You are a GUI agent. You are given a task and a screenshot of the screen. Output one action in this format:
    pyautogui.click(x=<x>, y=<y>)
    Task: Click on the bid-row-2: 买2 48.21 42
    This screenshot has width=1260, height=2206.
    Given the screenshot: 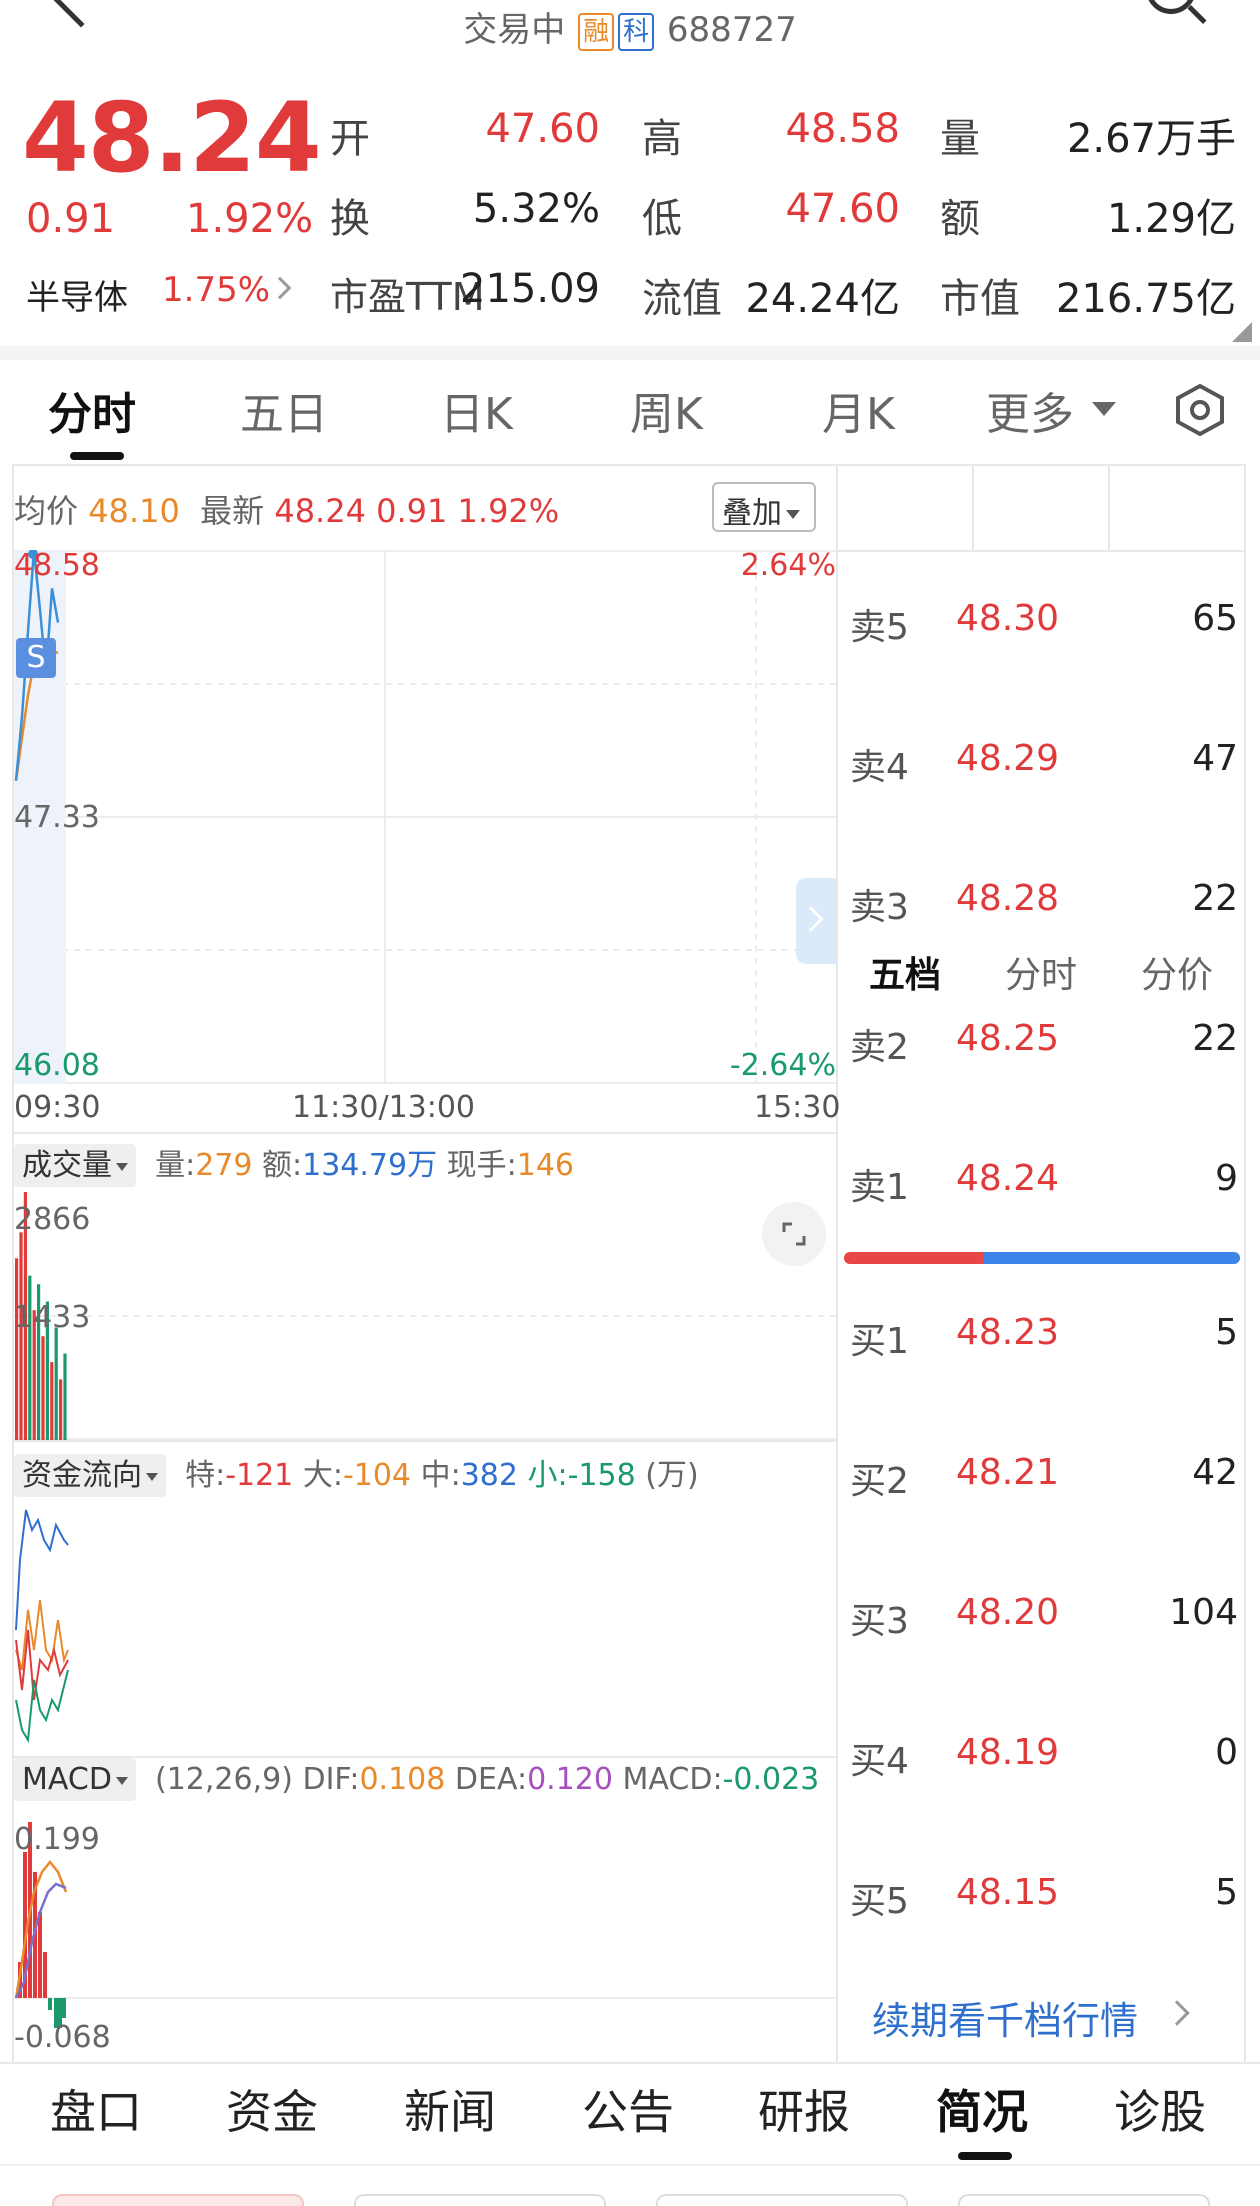 What is the action you would take?
    pyautogui.click(x=1044, y=1482)
    